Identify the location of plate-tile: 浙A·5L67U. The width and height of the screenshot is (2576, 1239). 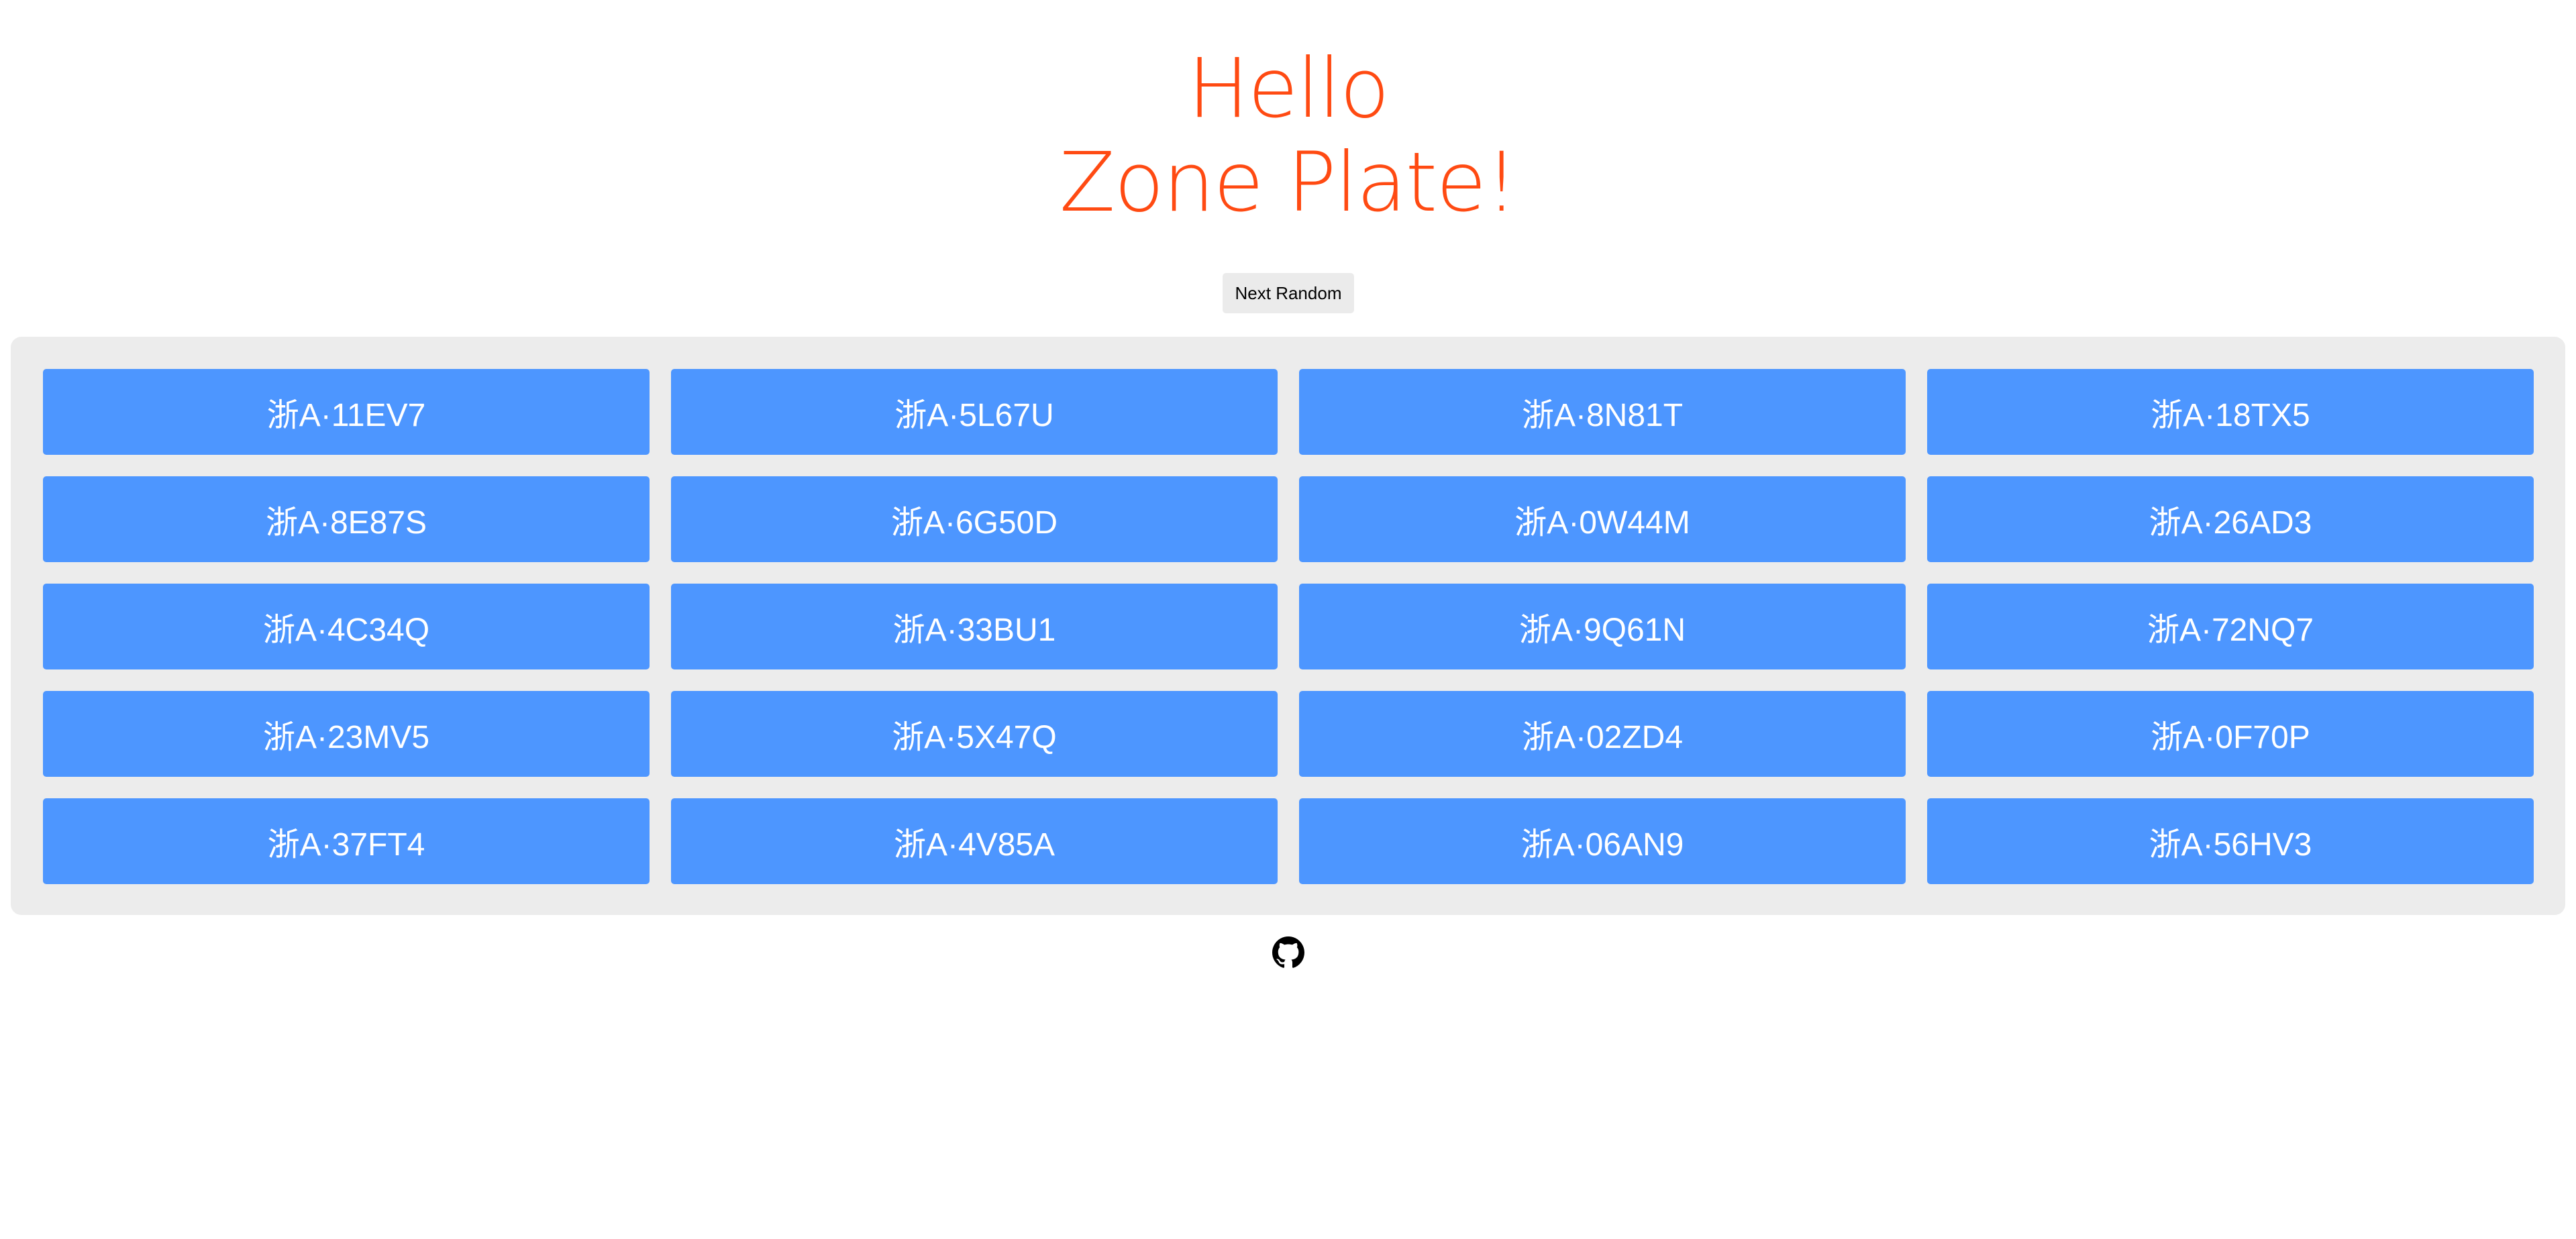
(974, 412).